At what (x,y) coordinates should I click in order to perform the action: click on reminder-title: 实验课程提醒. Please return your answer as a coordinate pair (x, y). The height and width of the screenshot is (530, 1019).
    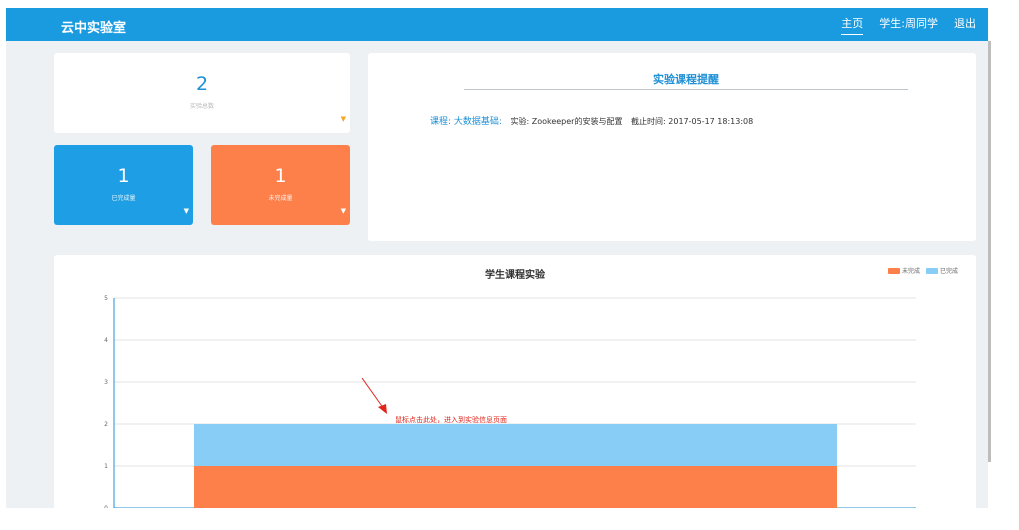
    Looking at the image, I should click on (686, 80).